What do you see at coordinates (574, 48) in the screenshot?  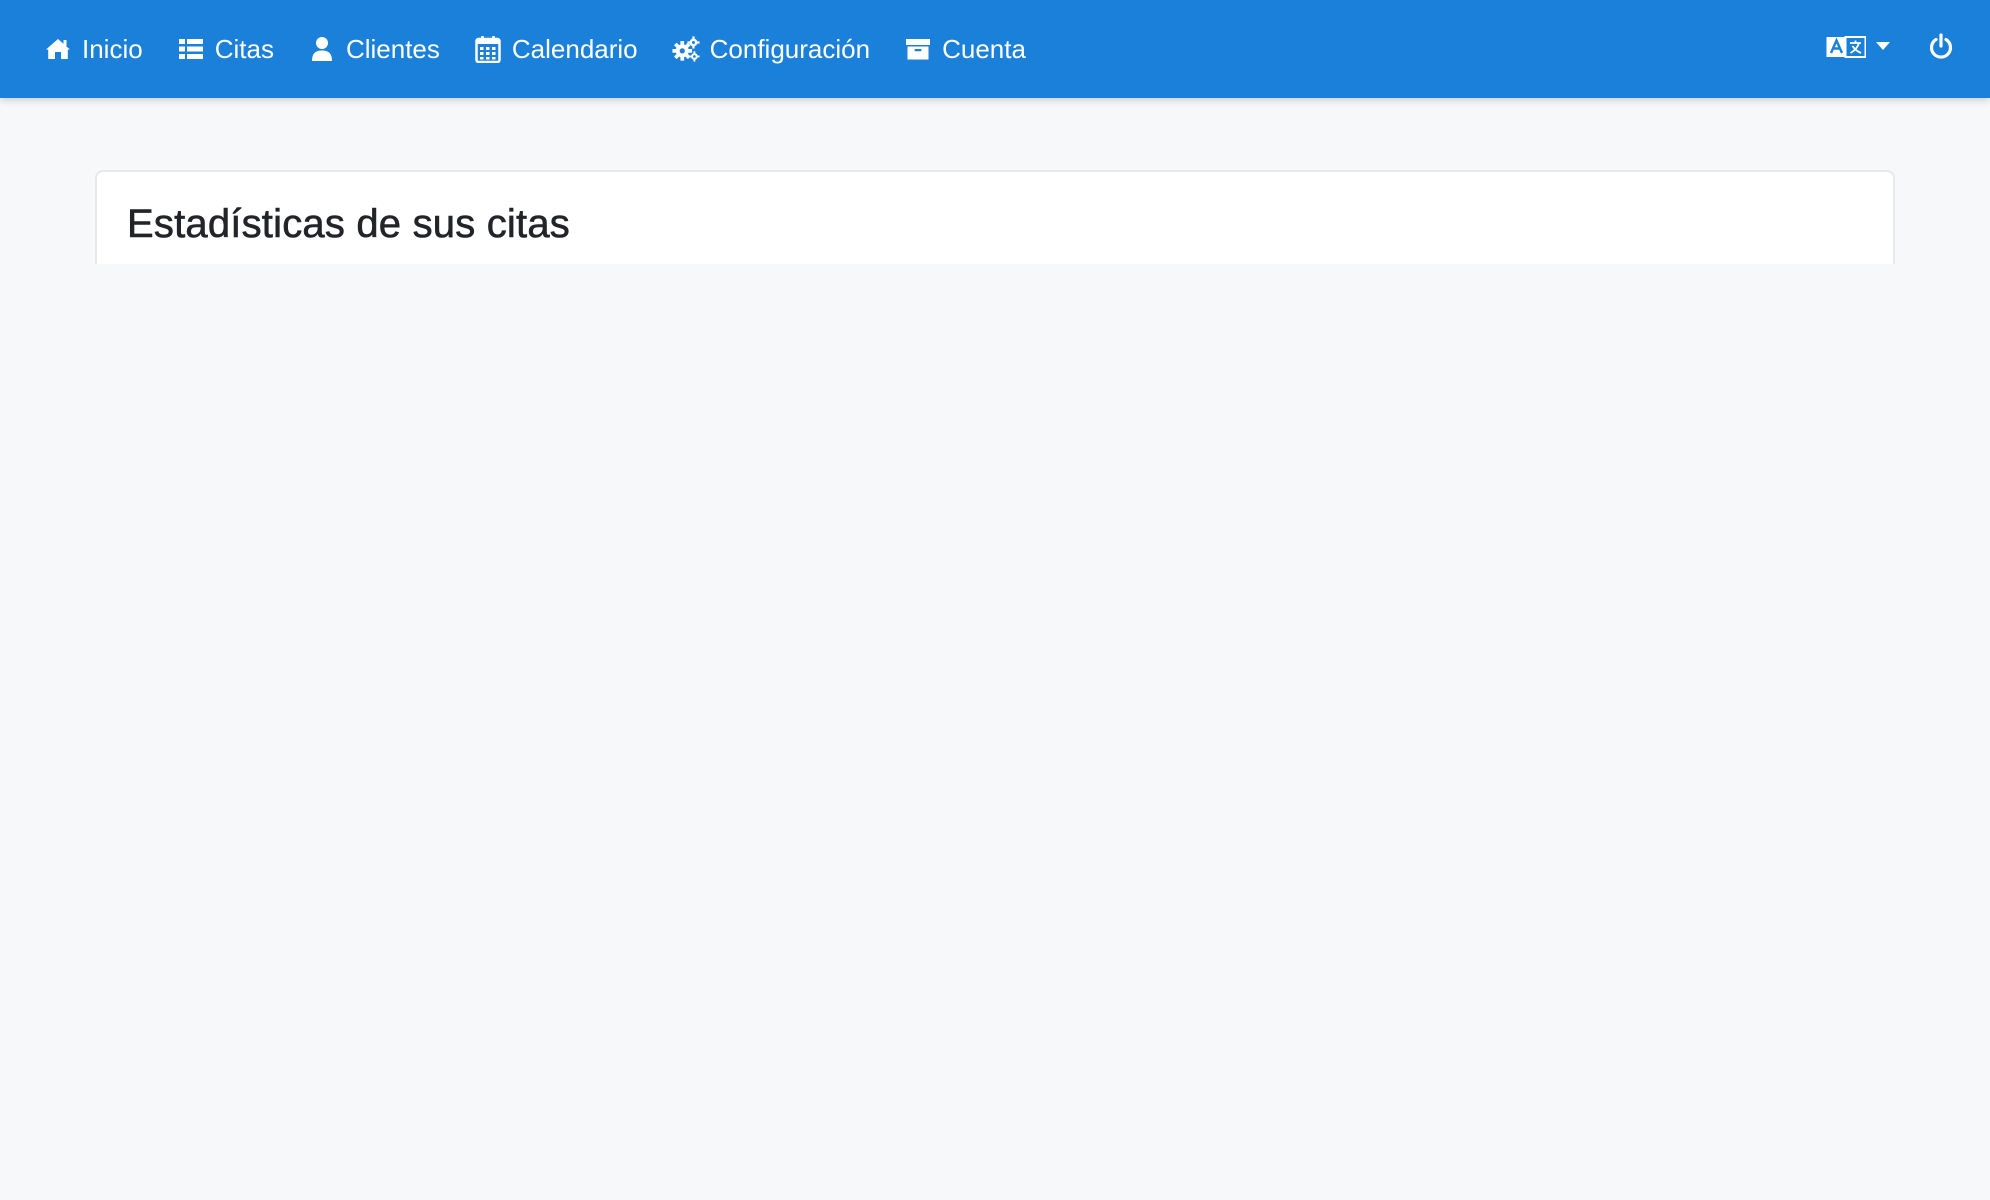 I see `nav-item-label: Calendario` at bounding box center [574, 48].